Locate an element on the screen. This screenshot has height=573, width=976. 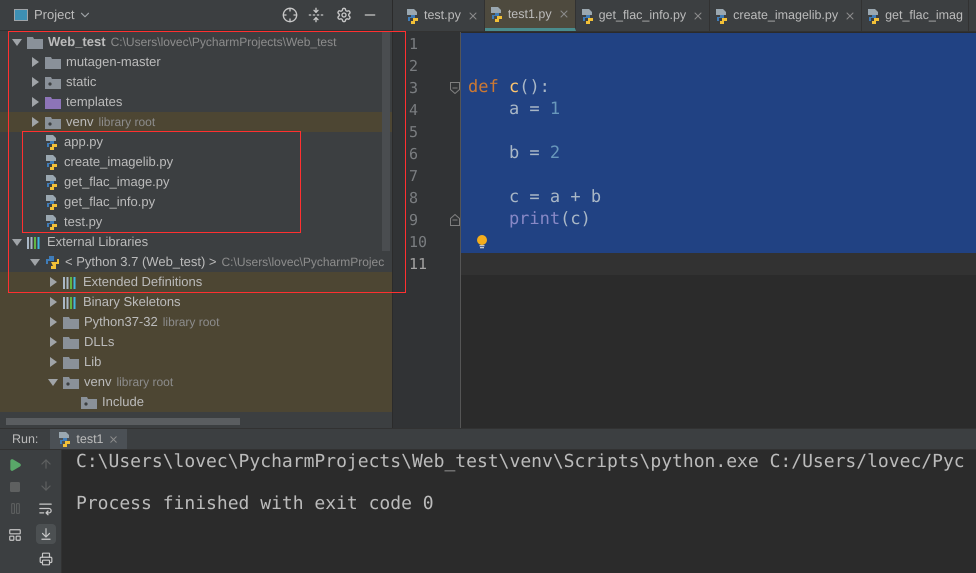
line-number: 5 is located at coordinates (413, 132).